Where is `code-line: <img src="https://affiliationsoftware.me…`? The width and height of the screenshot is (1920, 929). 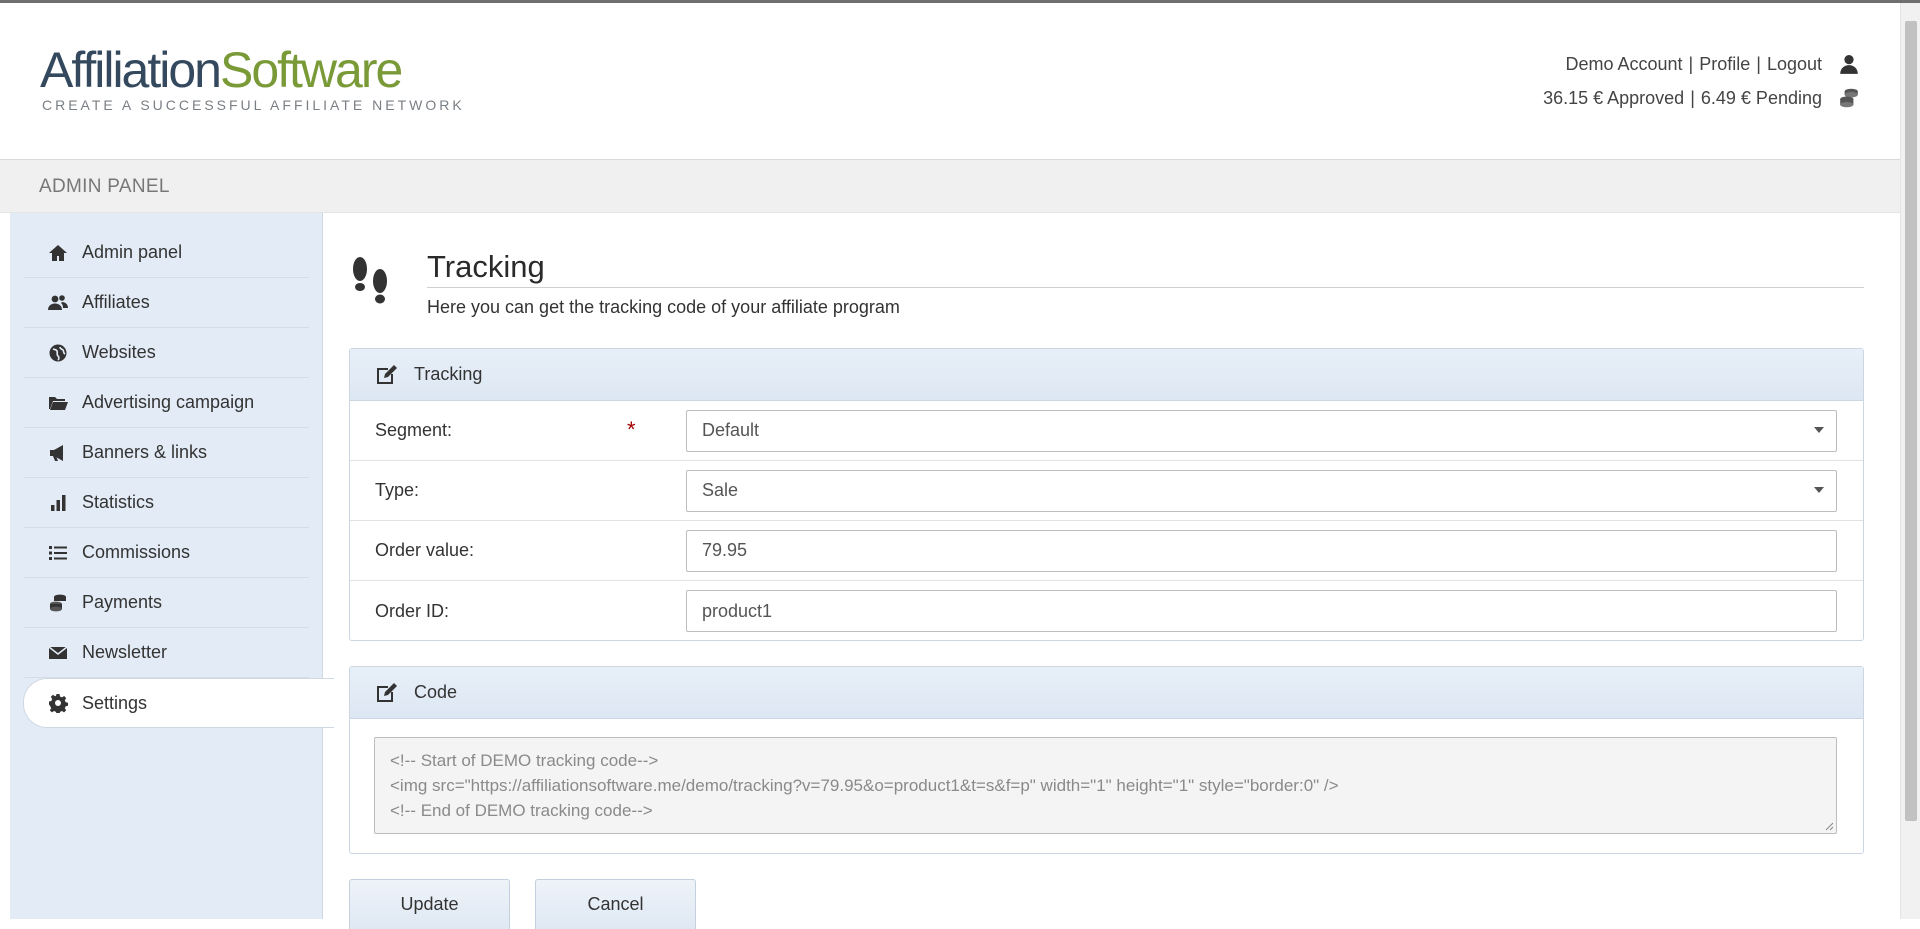
code-line: <img src="https://affiliationsoftware.me… is located at coordinates (864, 785).